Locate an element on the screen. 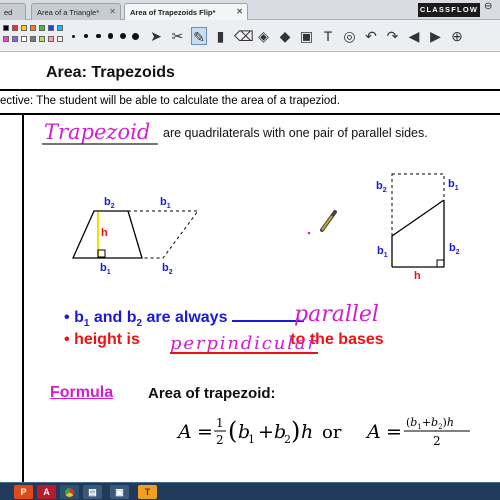 This screenshot has height=500, width=500. powerpoint-icon: P is located at coordinates (23, 492).